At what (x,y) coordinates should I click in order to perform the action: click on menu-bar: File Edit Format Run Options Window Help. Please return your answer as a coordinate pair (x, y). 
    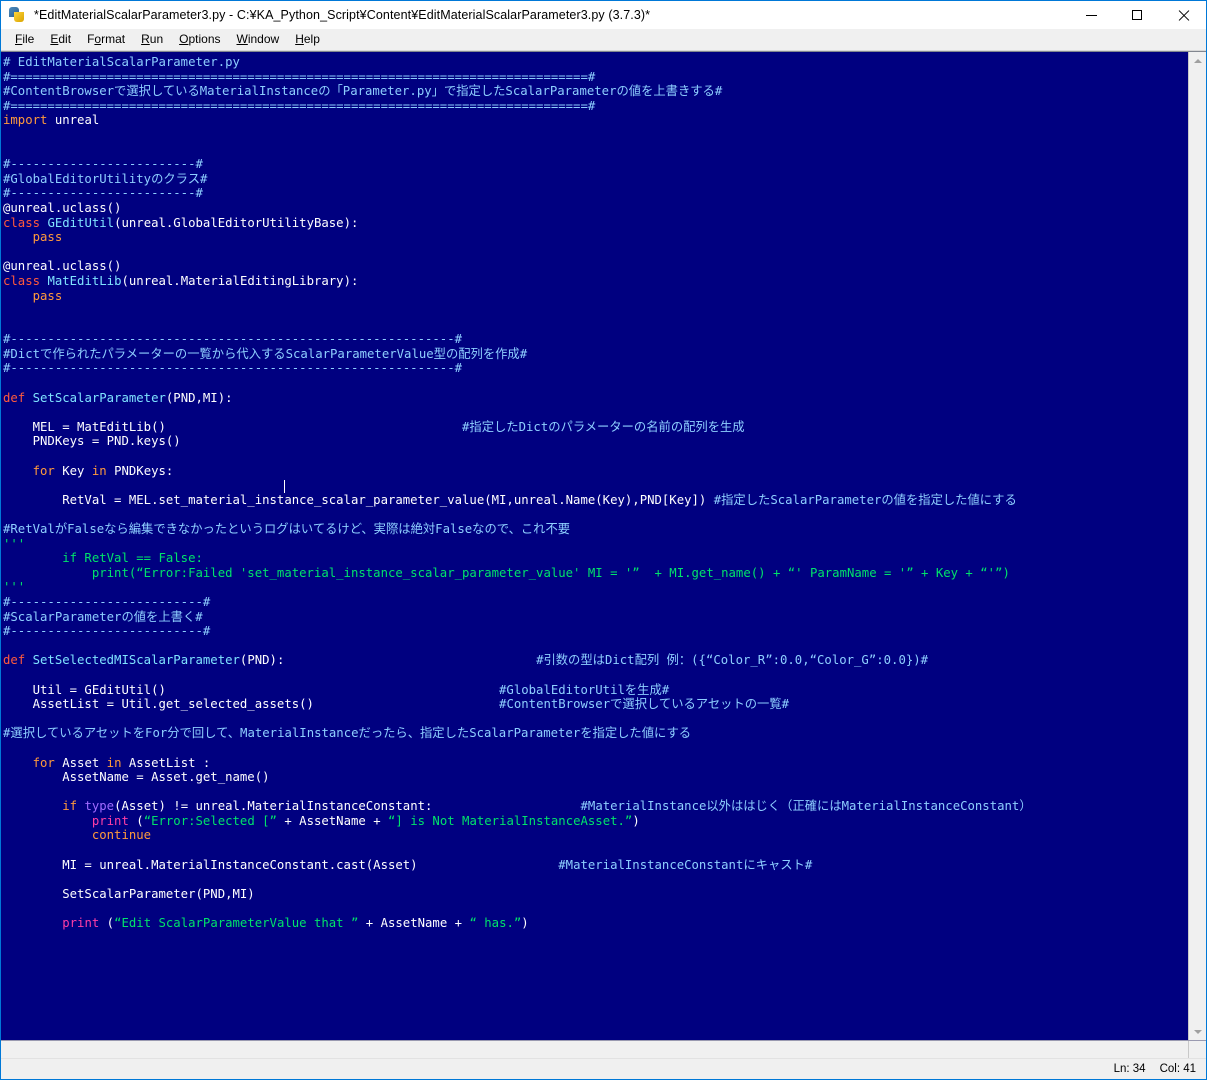
    Looking at the image, I should click on (603, 40).